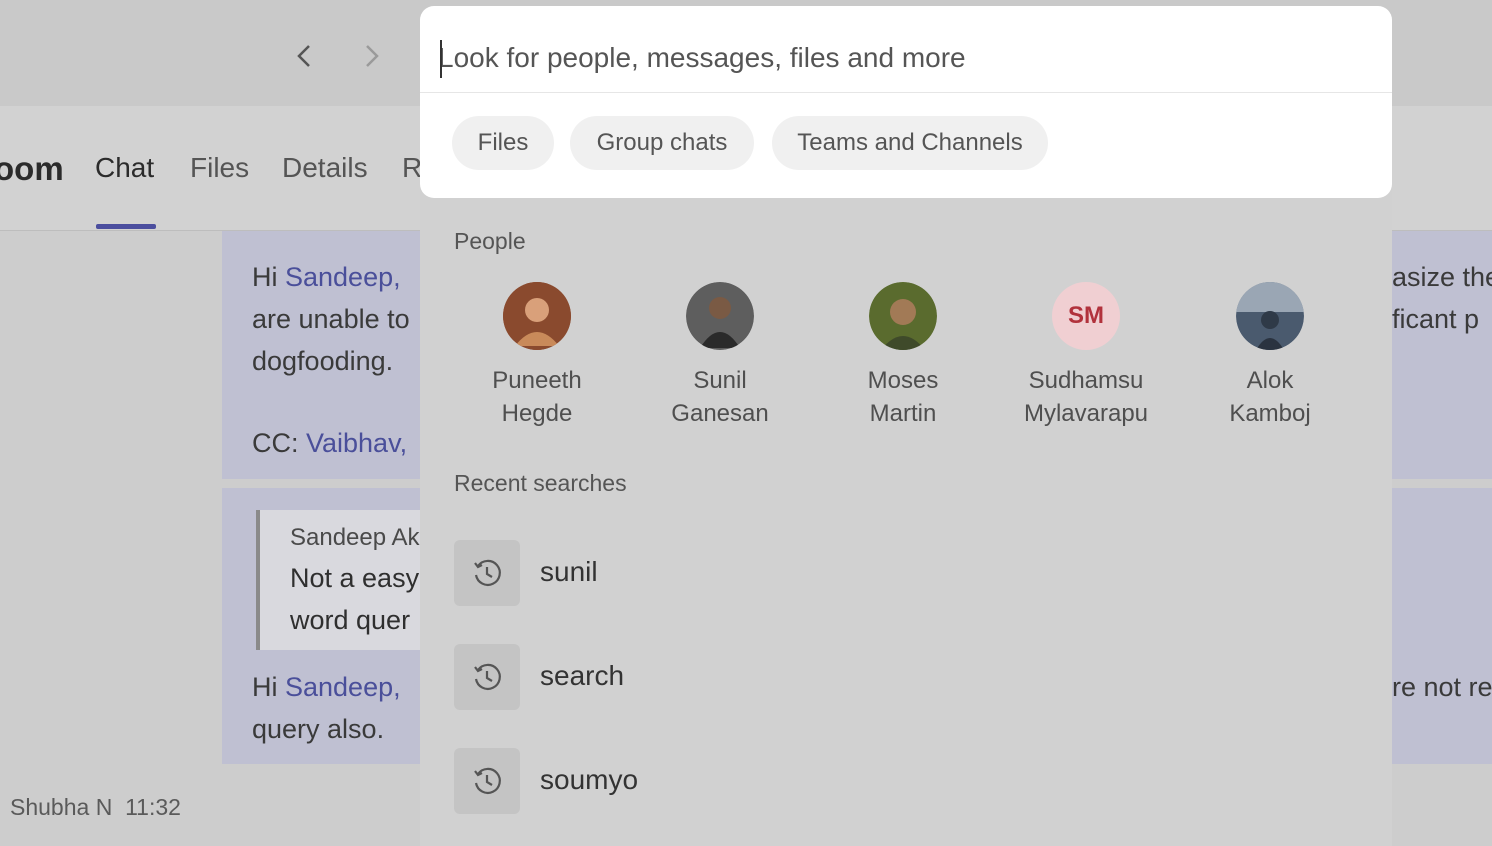 The image size is (1492, 846). Describe the element at coordinates (1086, 316) in the screenshot. I see `avatar-initials: SM` at that location.